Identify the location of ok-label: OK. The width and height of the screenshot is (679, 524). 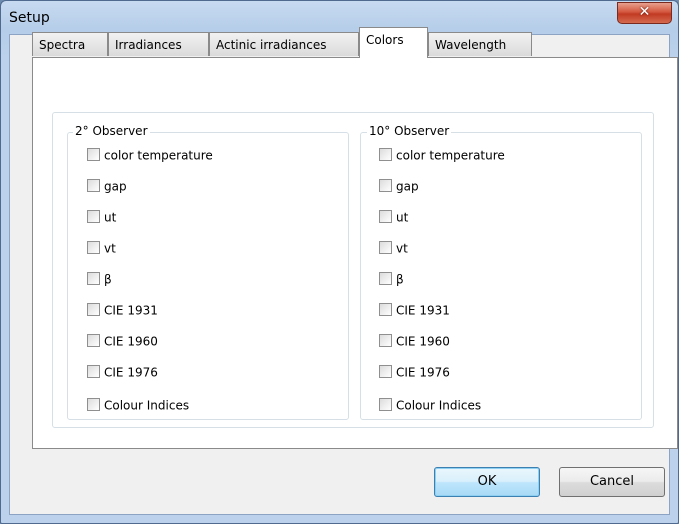
(487, 481).